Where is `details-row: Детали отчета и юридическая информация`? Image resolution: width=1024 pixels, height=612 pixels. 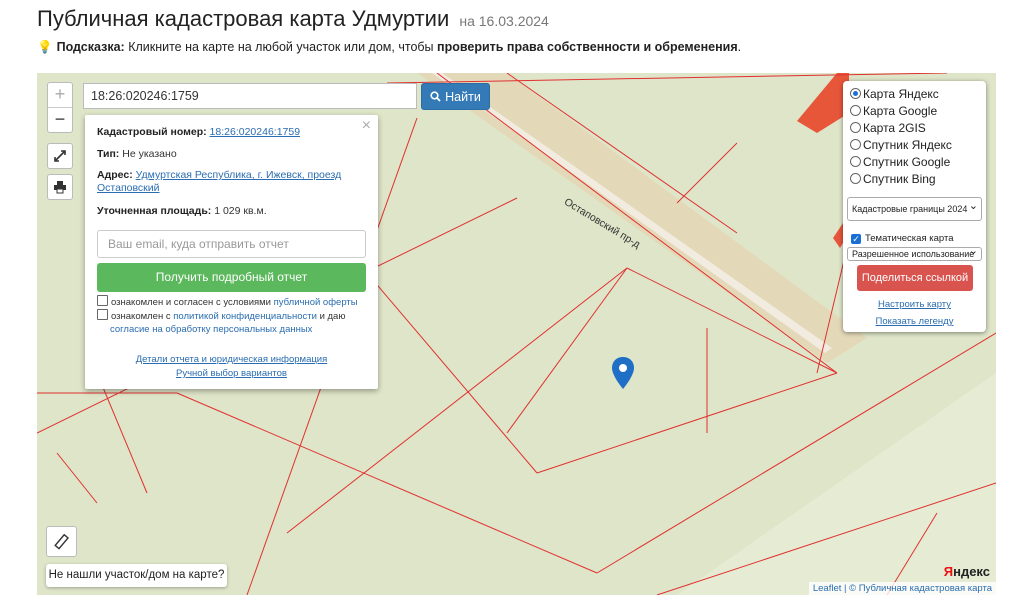 details-row: Детали отчета и юридическая информация is located at coordinates (231, 359).